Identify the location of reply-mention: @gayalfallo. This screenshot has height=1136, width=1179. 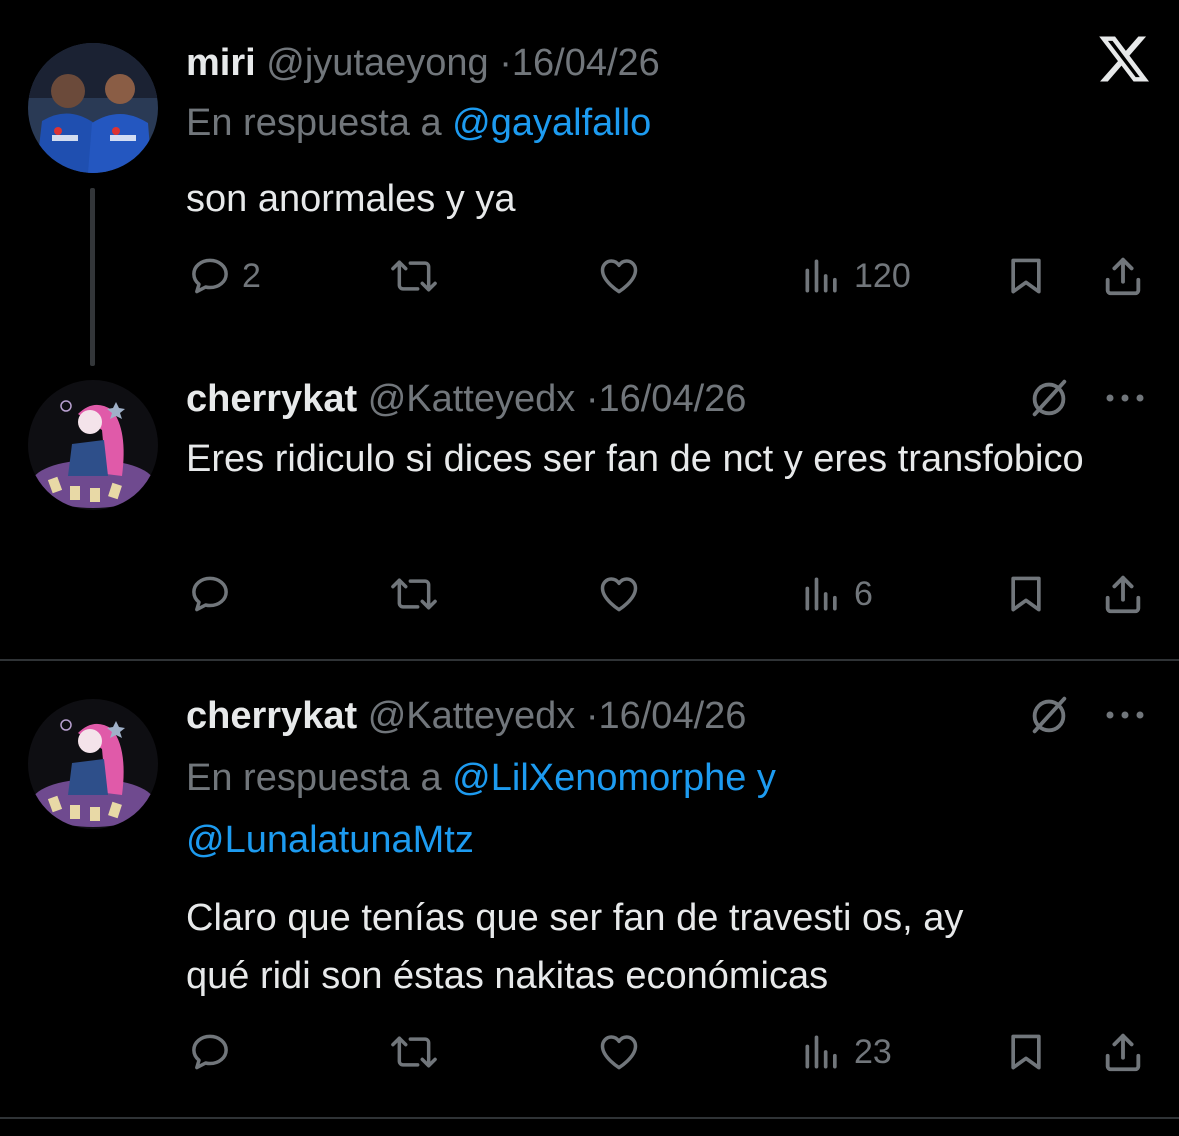
(551, 123).